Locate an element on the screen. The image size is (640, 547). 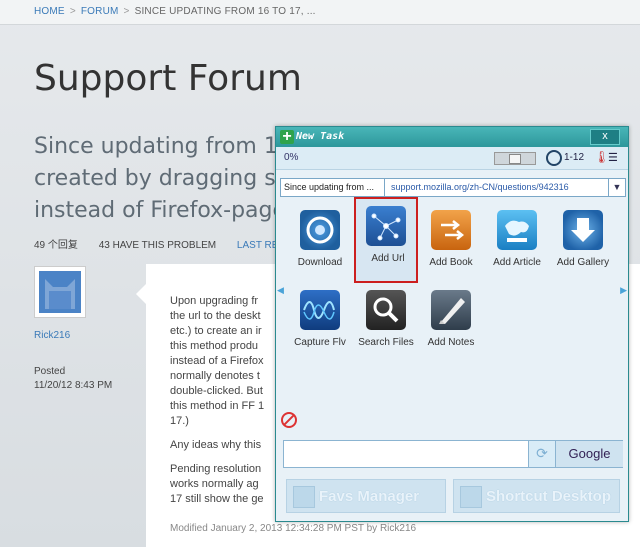
question-title-line: created by dragging sh is located at coordinates (162, 178).